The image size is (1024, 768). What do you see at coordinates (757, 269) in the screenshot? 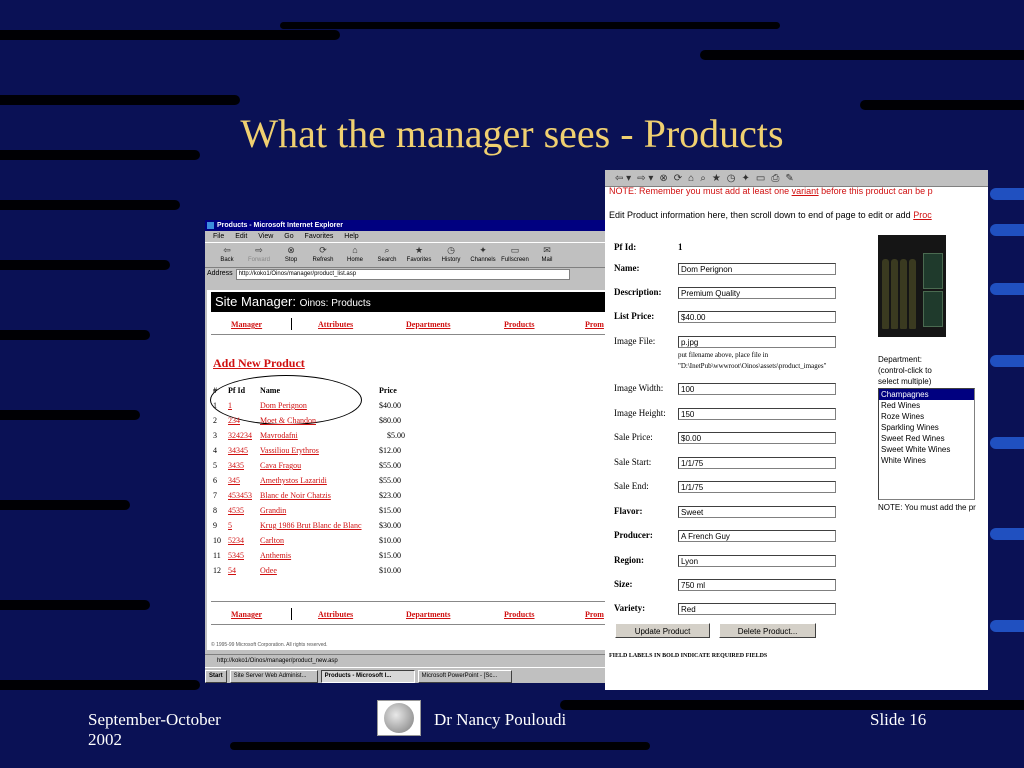
I see `name-input: Dom Perignon` at bounding box center [757, 269].